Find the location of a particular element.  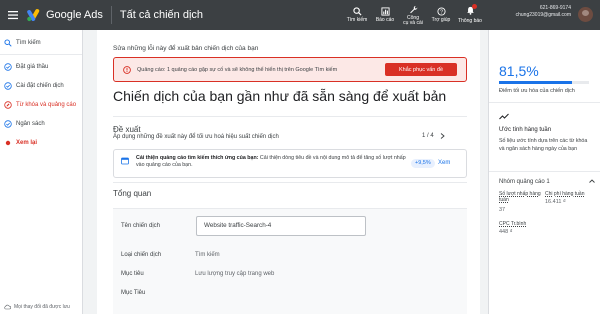

avg-cpc-value: 448 ₫ is located at coordinates (506, 232).